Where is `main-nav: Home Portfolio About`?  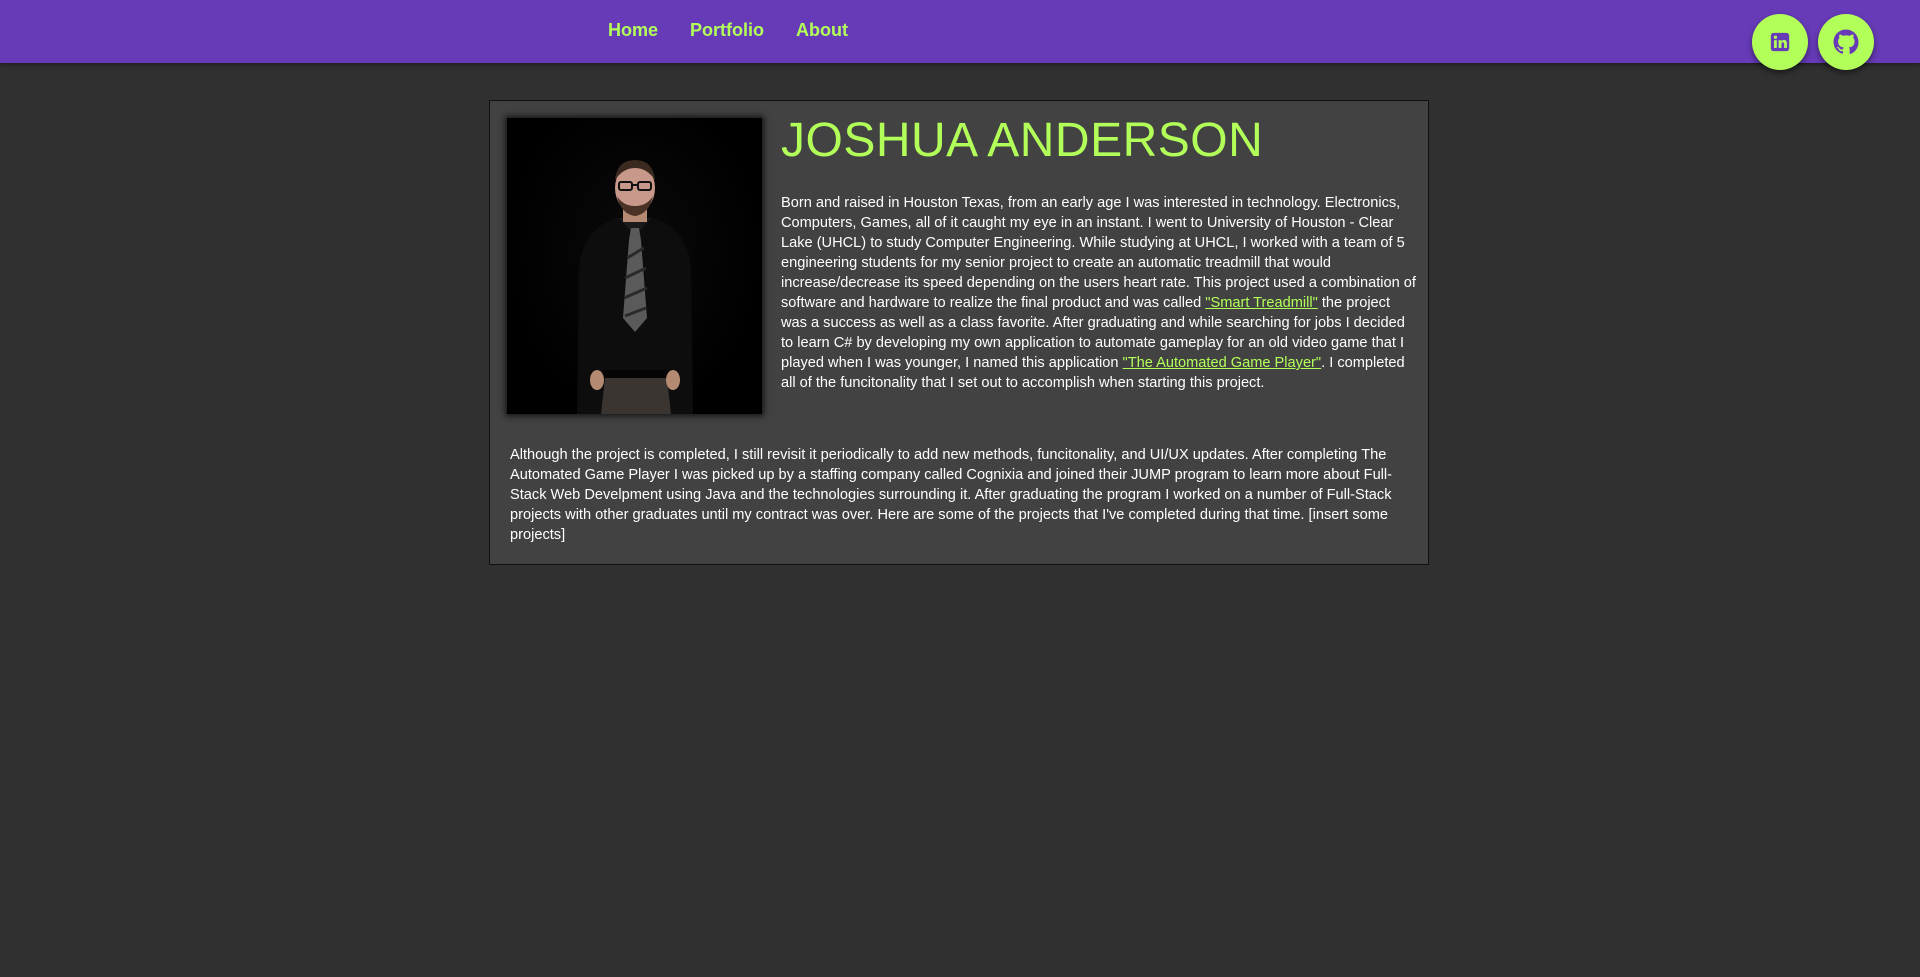 main-nav: Home Portfolio About is located at coordinates (728, 31).